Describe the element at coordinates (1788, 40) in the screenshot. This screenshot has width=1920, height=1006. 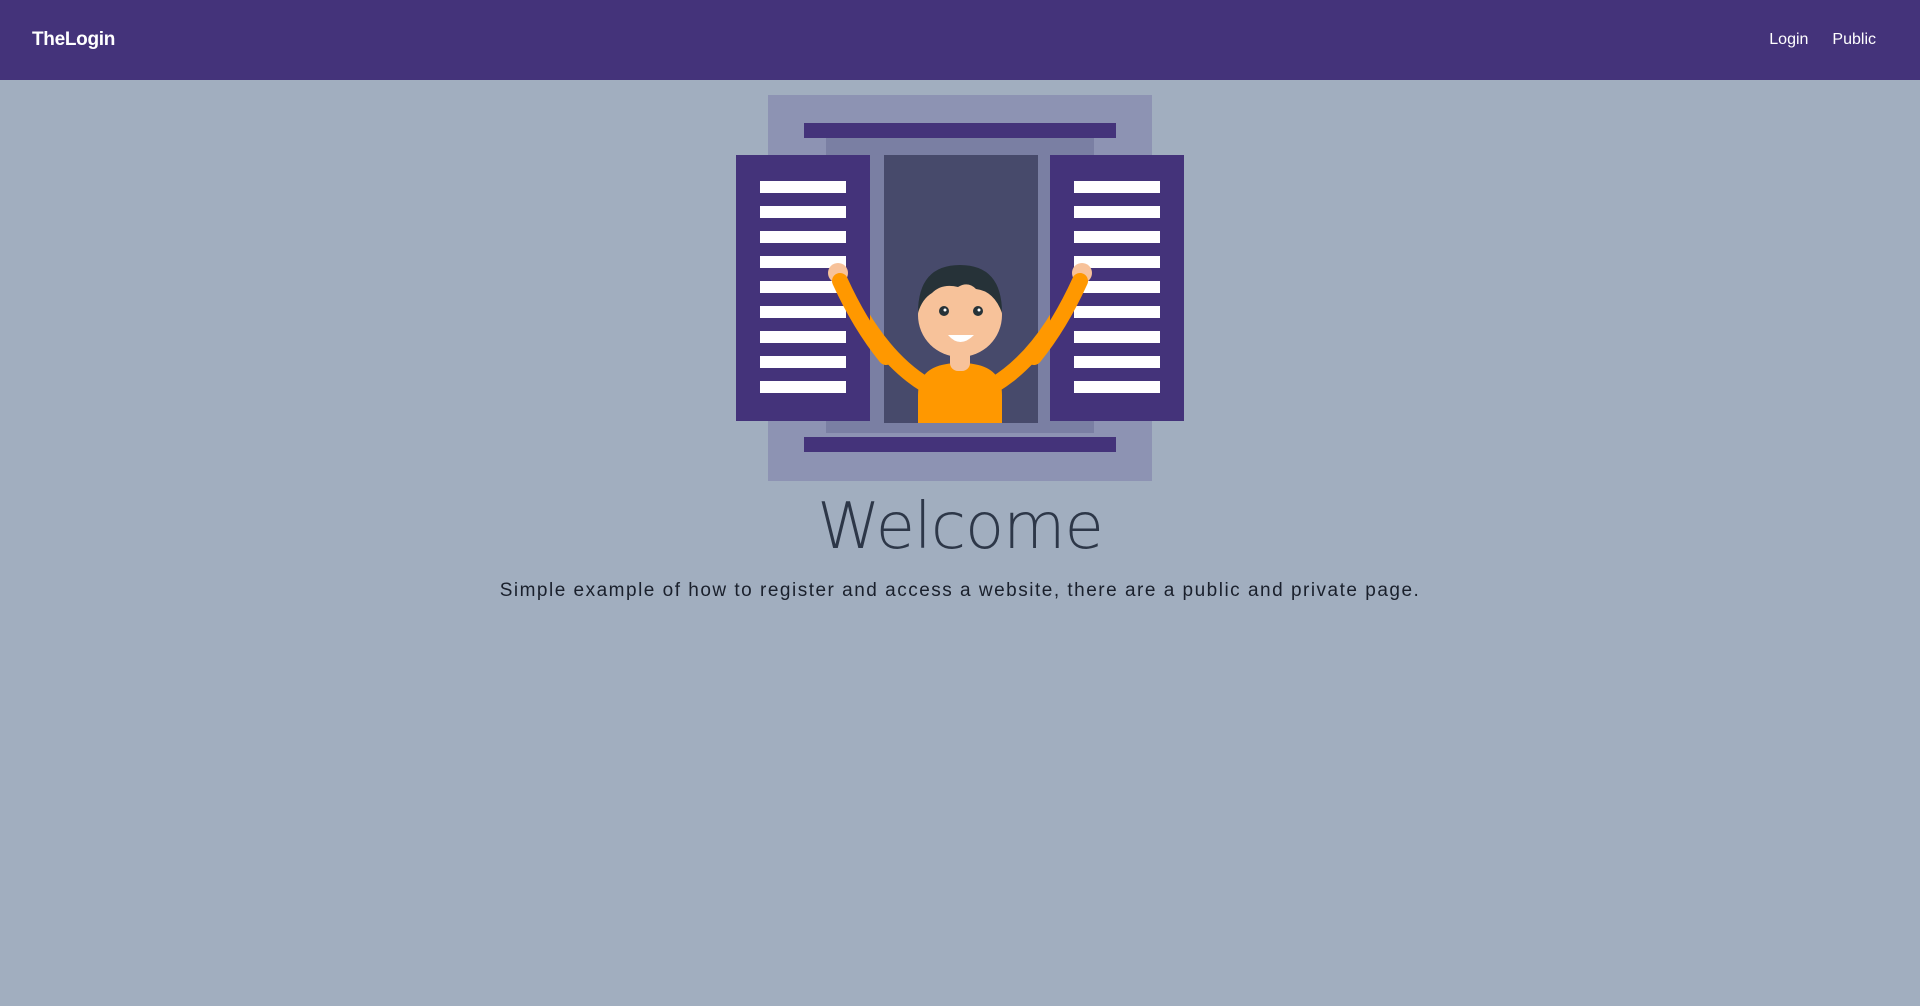
I see `nav-link-login: Login` at that location.